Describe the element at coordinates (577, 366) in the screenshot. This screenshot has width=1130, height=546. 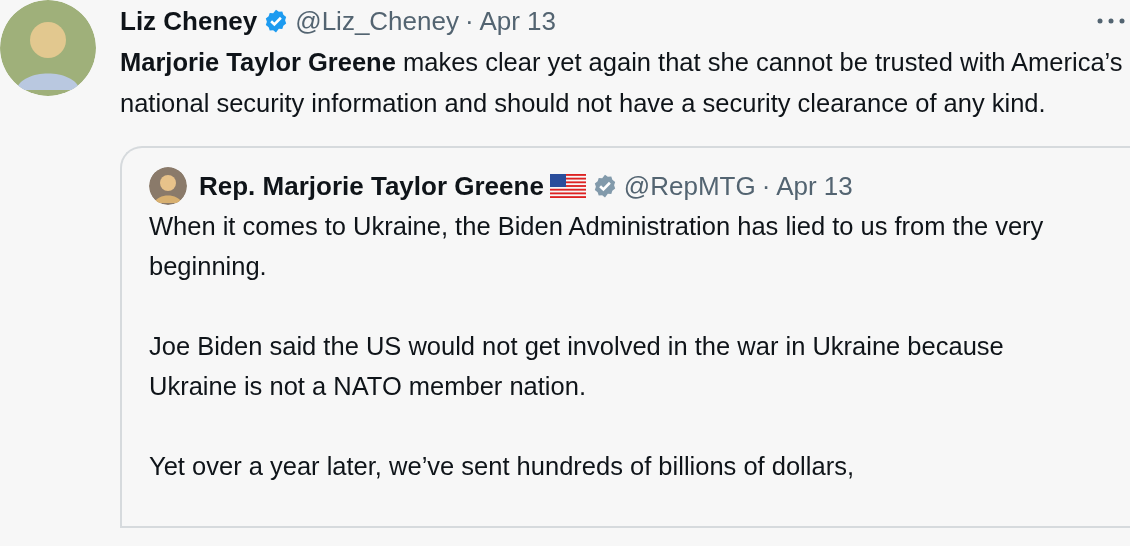
I see `quoted-tweet-text: Joe Biden said the US would not get involved in the war in Ukraine because Ukraine is not a NATO member nation.` at that location.